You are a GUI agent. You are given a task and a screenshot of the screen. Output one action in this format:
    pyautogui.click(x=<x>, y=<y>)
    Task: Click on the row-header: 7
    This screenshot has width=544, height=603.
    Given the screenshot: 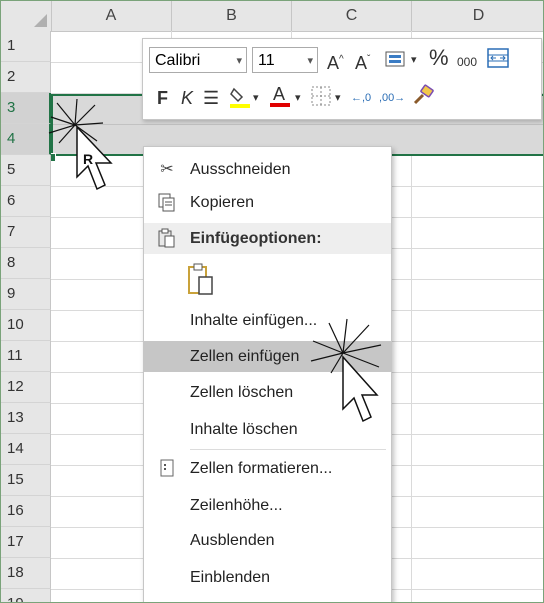 What is the action you would take?
    pyautogui.click(x=26, y=232)
    